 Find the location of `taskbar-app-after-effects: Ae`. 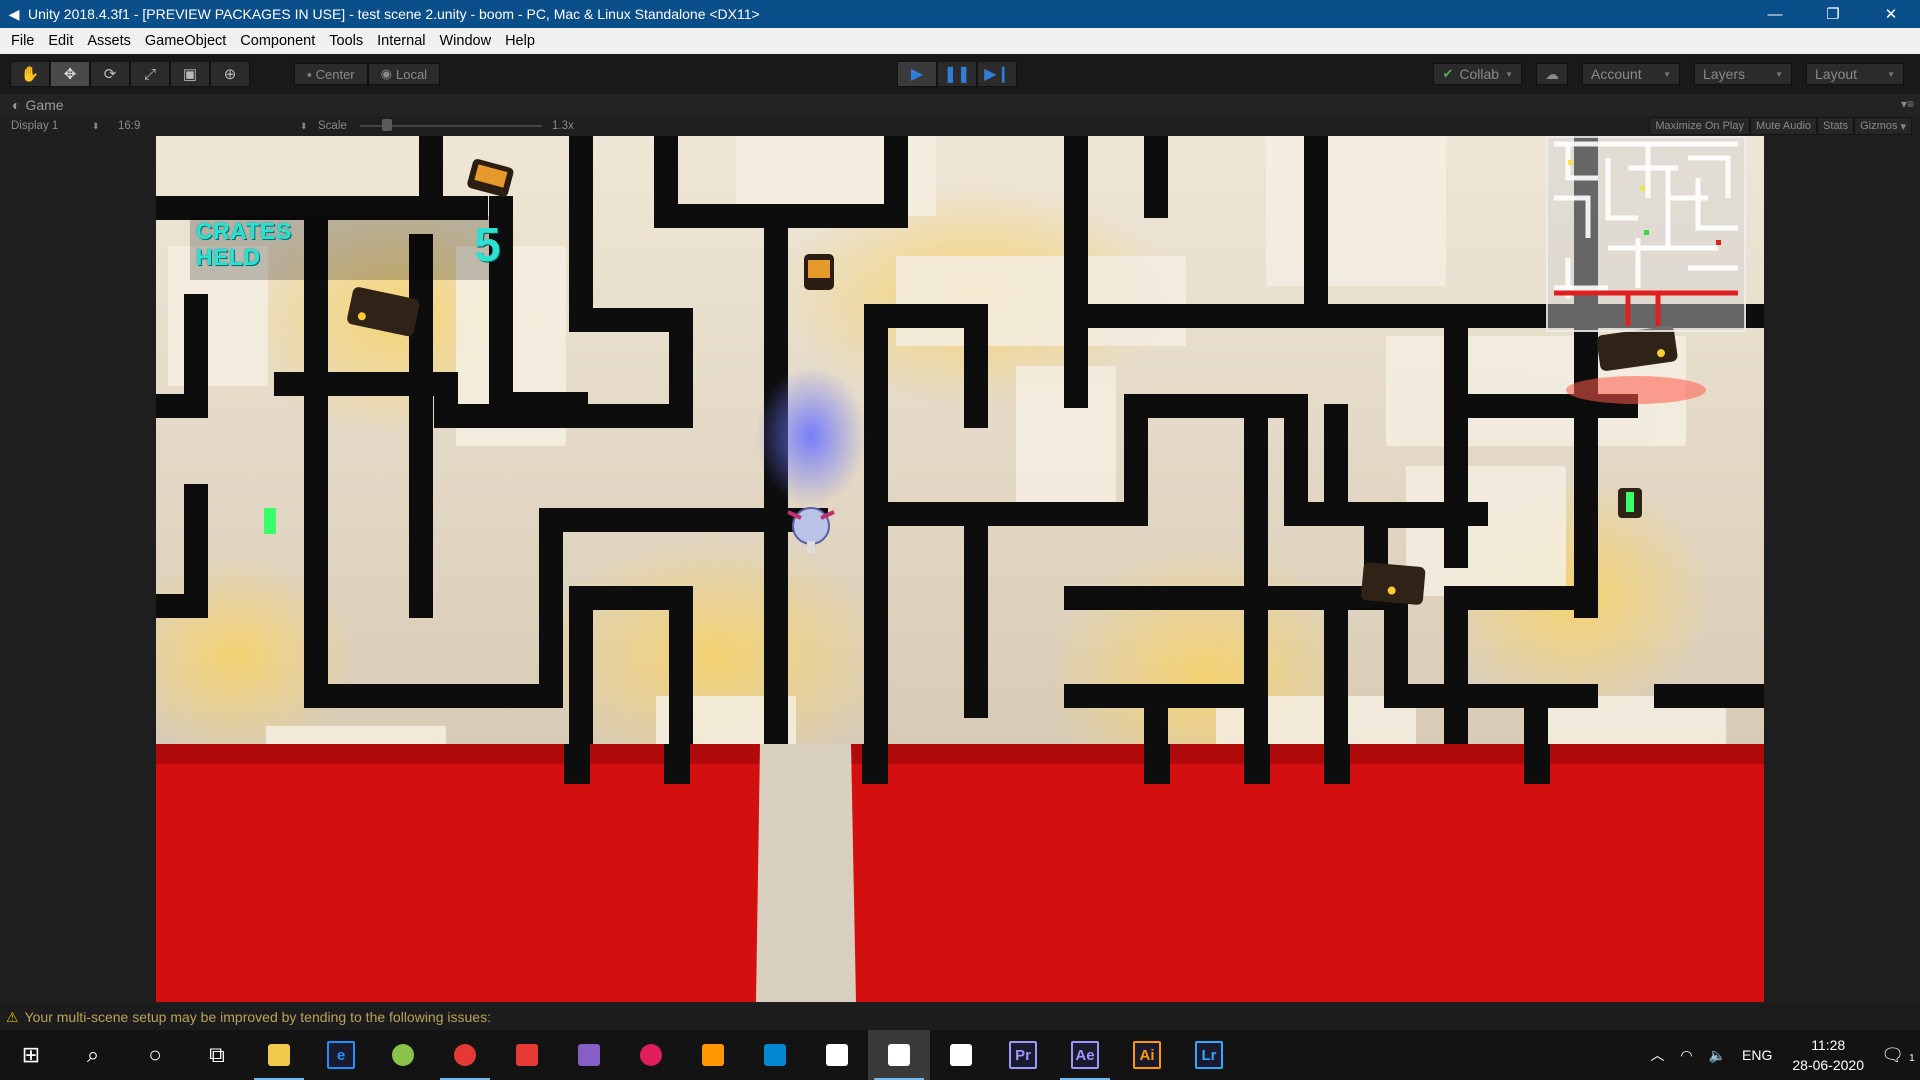

taskbar-app-after-effects: Ae is located at coordinates (1085, 1055).